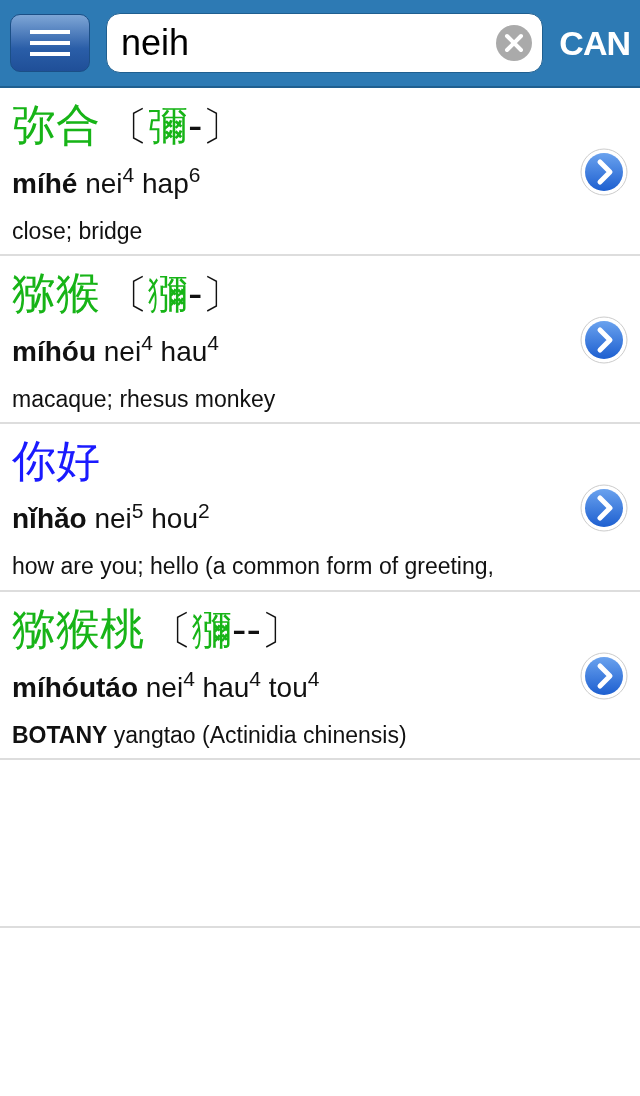 This screenshot has width=640, height=1096. I want to click on traditional-variant: 〔彌-〕, so click(175, 126).